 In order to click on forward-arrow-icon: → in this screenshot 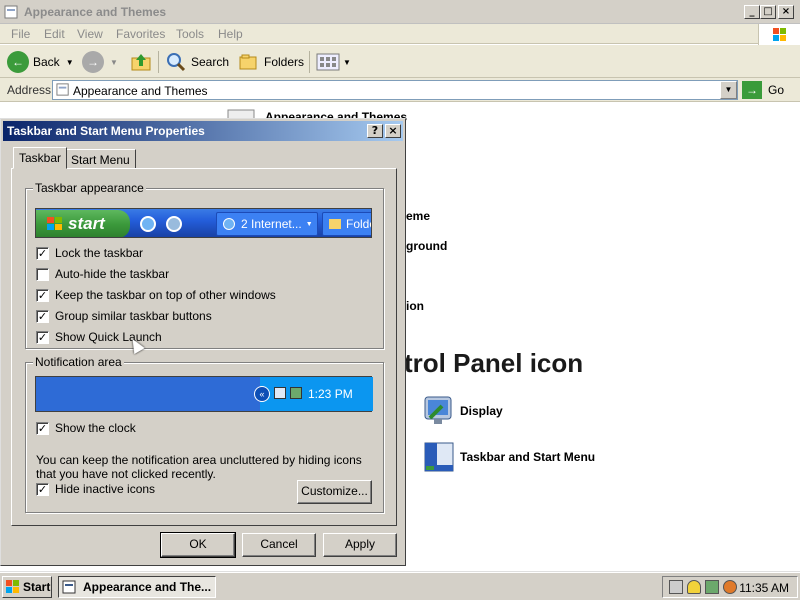, I will do `click(93, 62)`.